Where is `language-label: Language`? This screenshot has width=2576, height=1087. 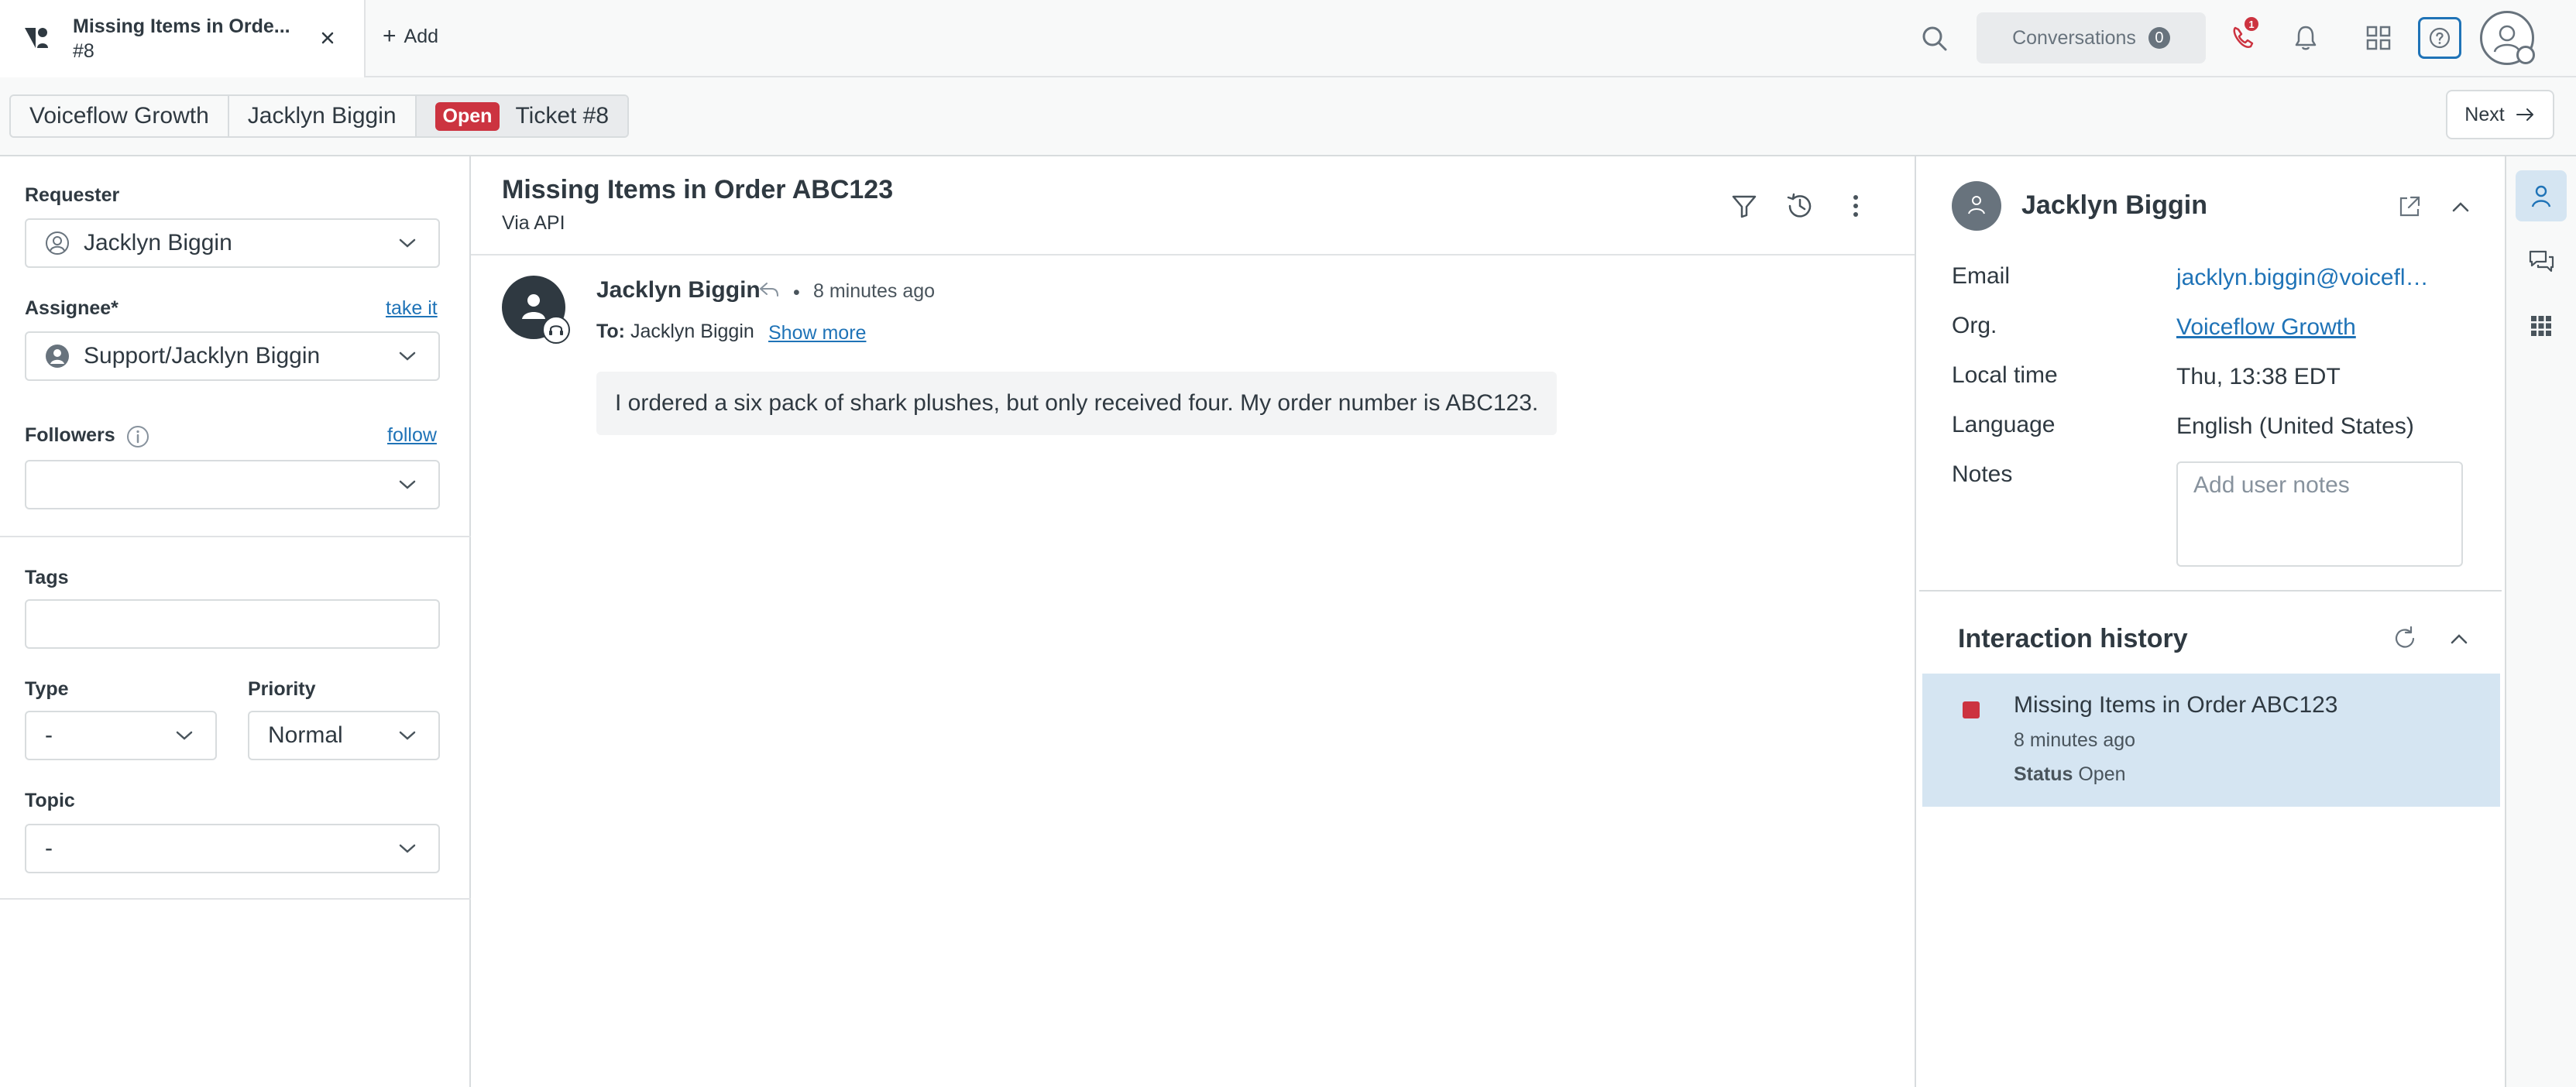
language-label: Language is located at coordinates (2004, 424).